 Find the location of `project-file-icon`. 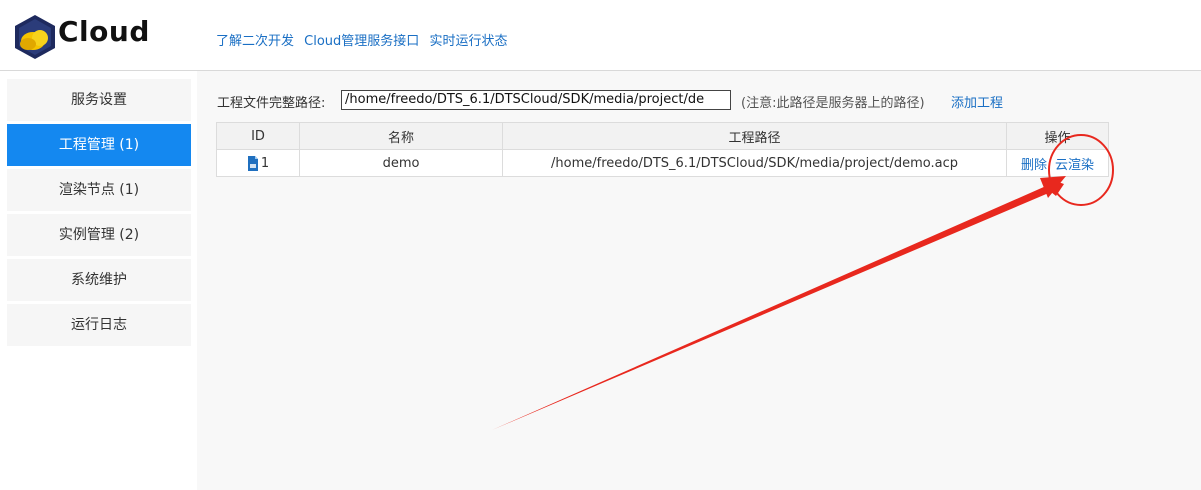

project-file-icon is located at coordinates (252, 163).